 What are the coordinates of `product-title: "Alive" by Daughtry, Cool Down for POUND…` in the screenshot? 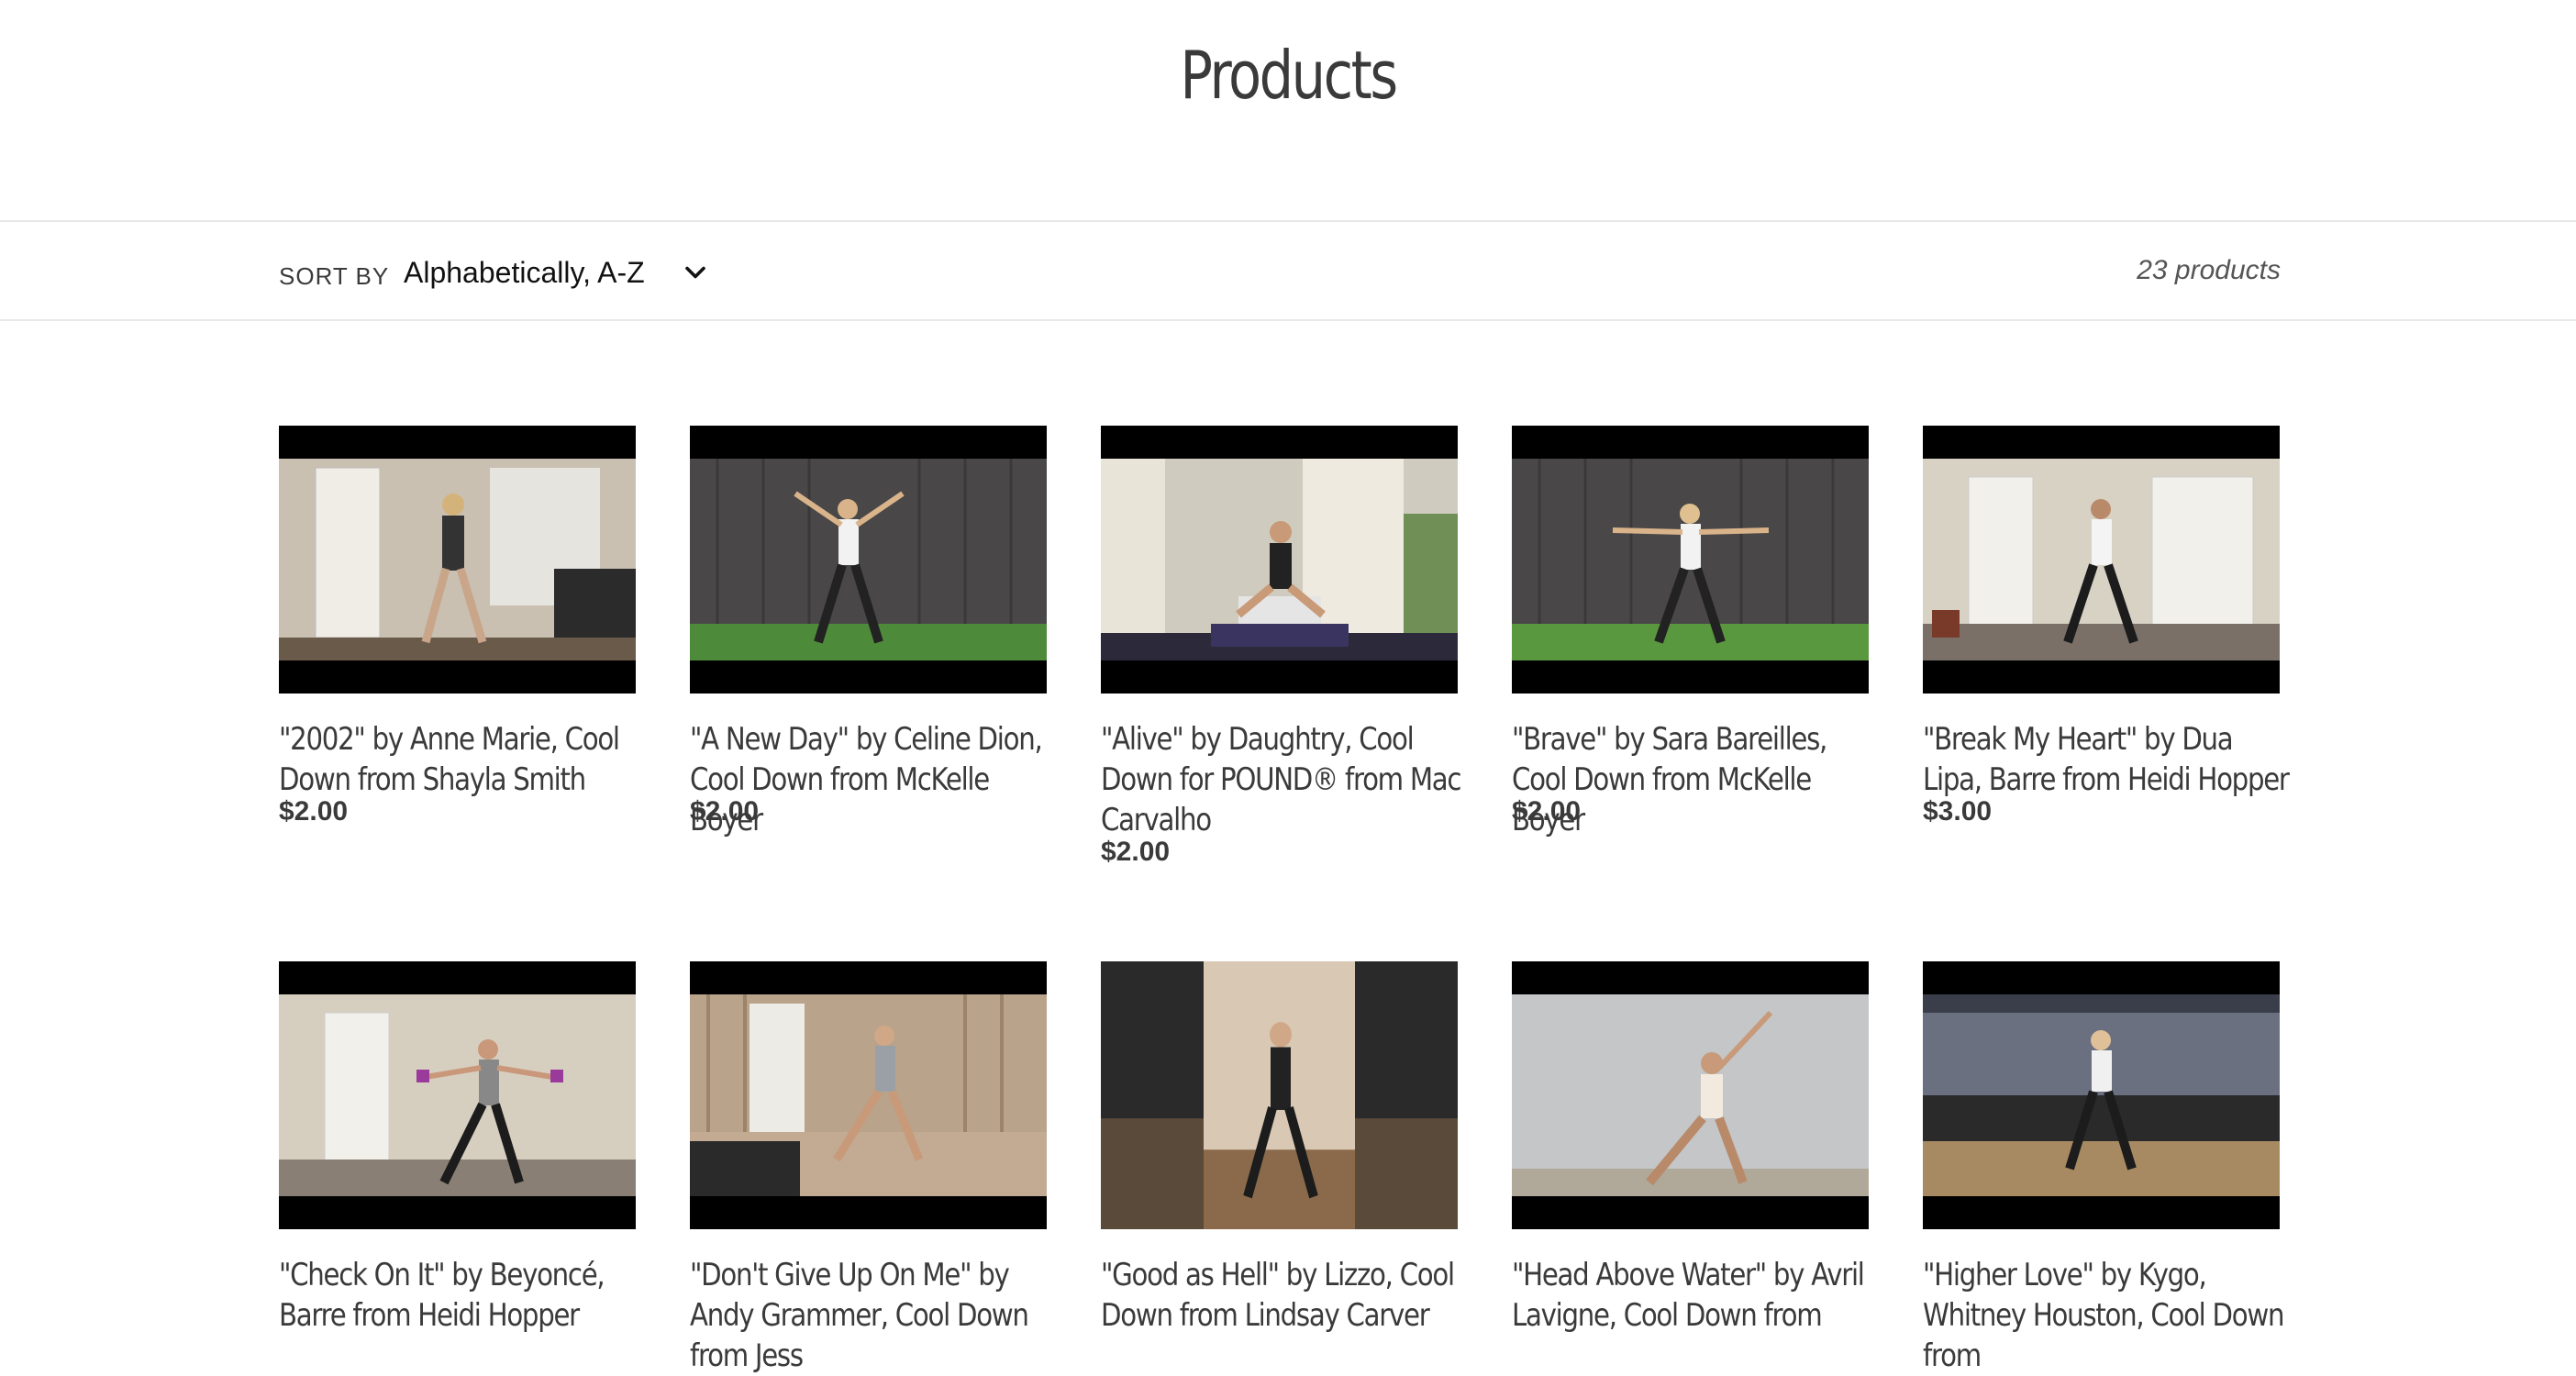 It's located at (1284, 779).